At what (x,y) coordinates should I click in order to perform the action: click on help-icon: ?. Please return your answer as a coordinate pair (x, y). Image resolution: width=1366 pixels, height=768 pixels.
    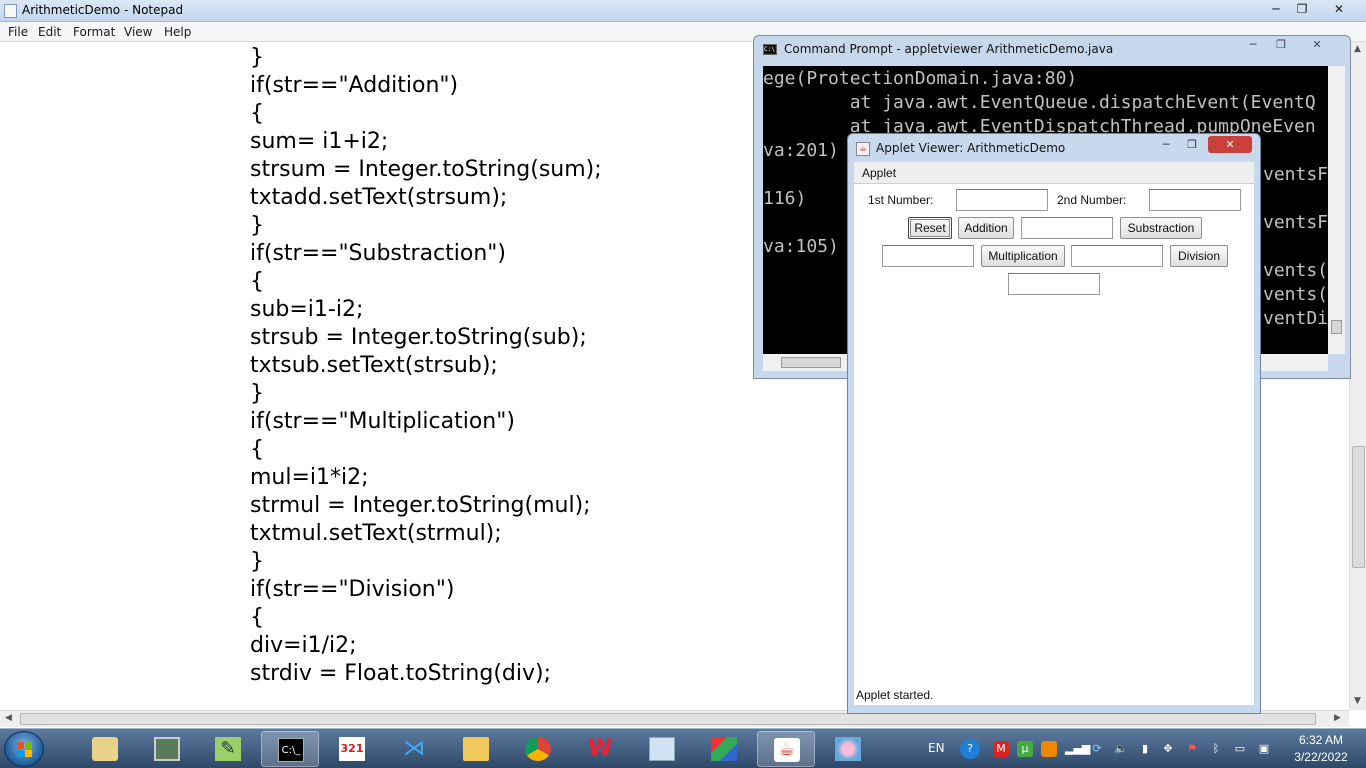
    Looking at the image, I should click on (970, 749).